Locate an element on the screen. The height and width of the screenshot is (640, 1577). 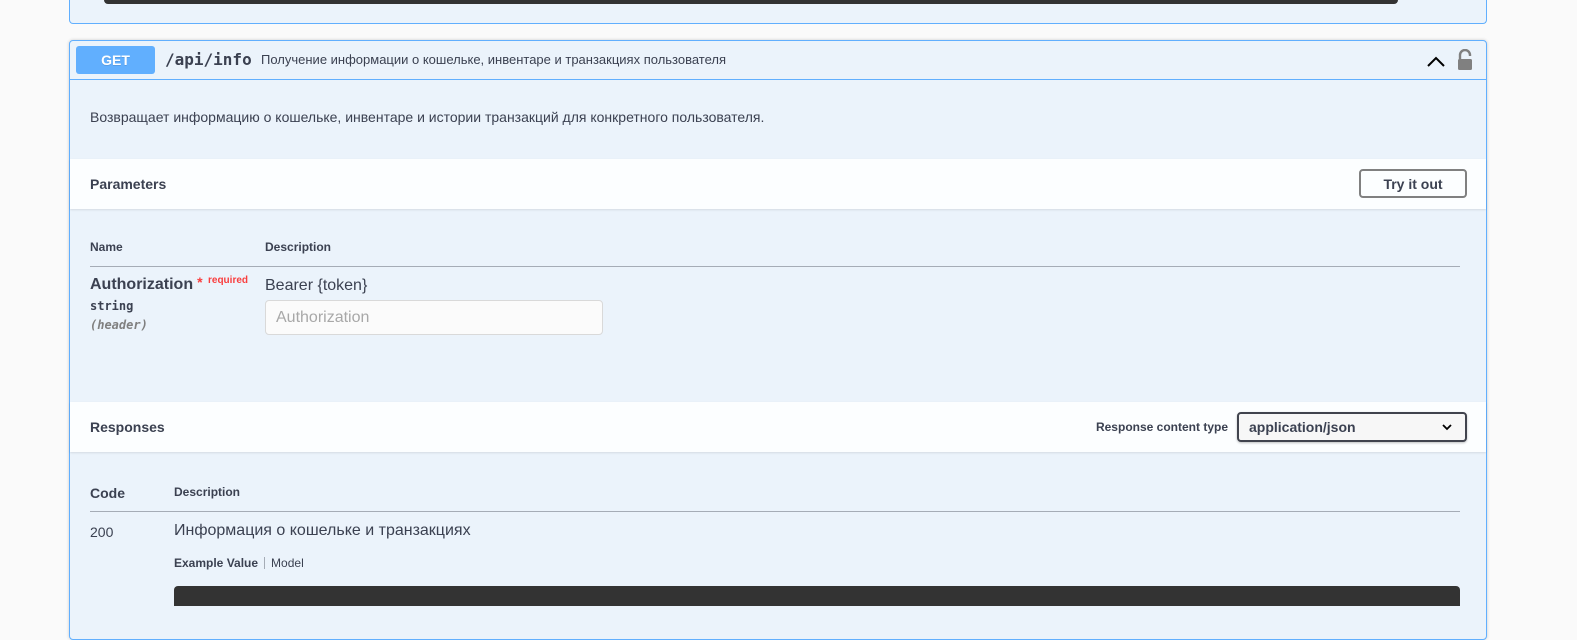
response-code: 200 is located at coordinates (102, 532).